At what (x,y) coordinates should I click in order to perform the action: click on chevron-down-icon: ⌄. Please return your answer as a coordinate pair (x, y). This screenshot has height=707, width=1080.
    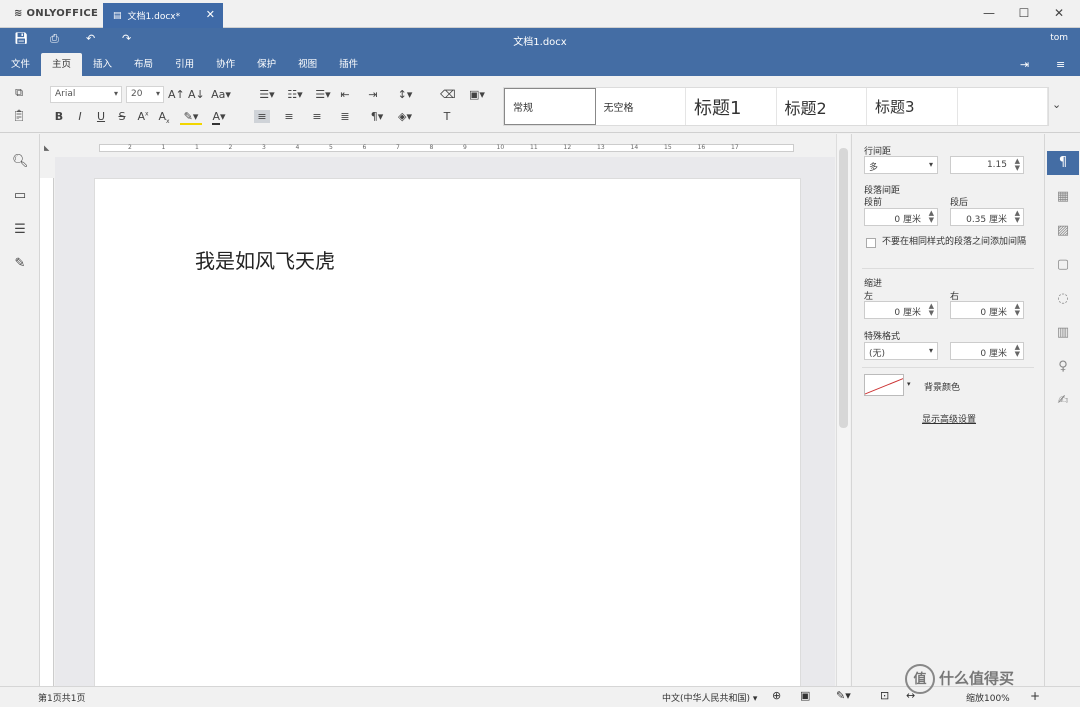
    Looking at the image, I should click on (1056, 104).